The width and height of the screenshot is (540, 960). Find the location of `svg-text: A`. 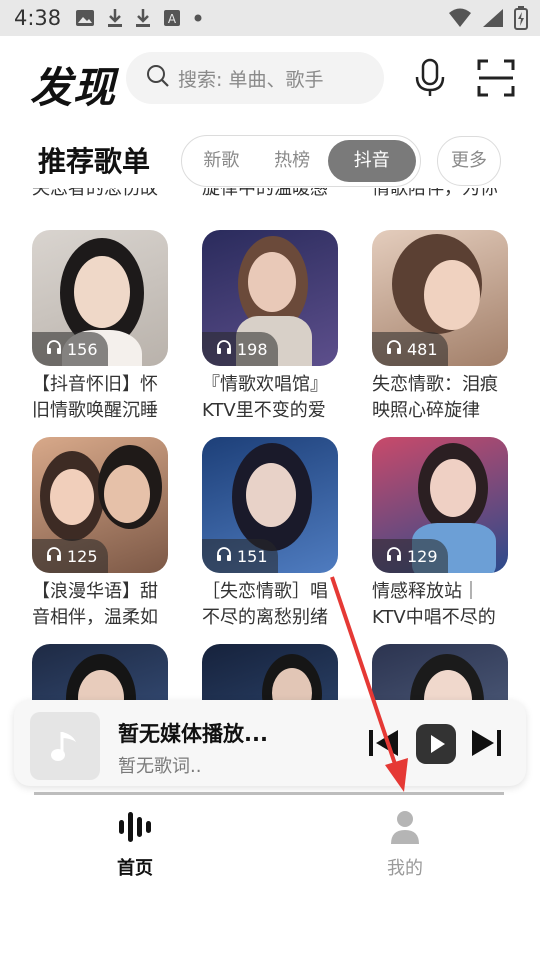

svg-text: A is located at coordinates (172, 19).